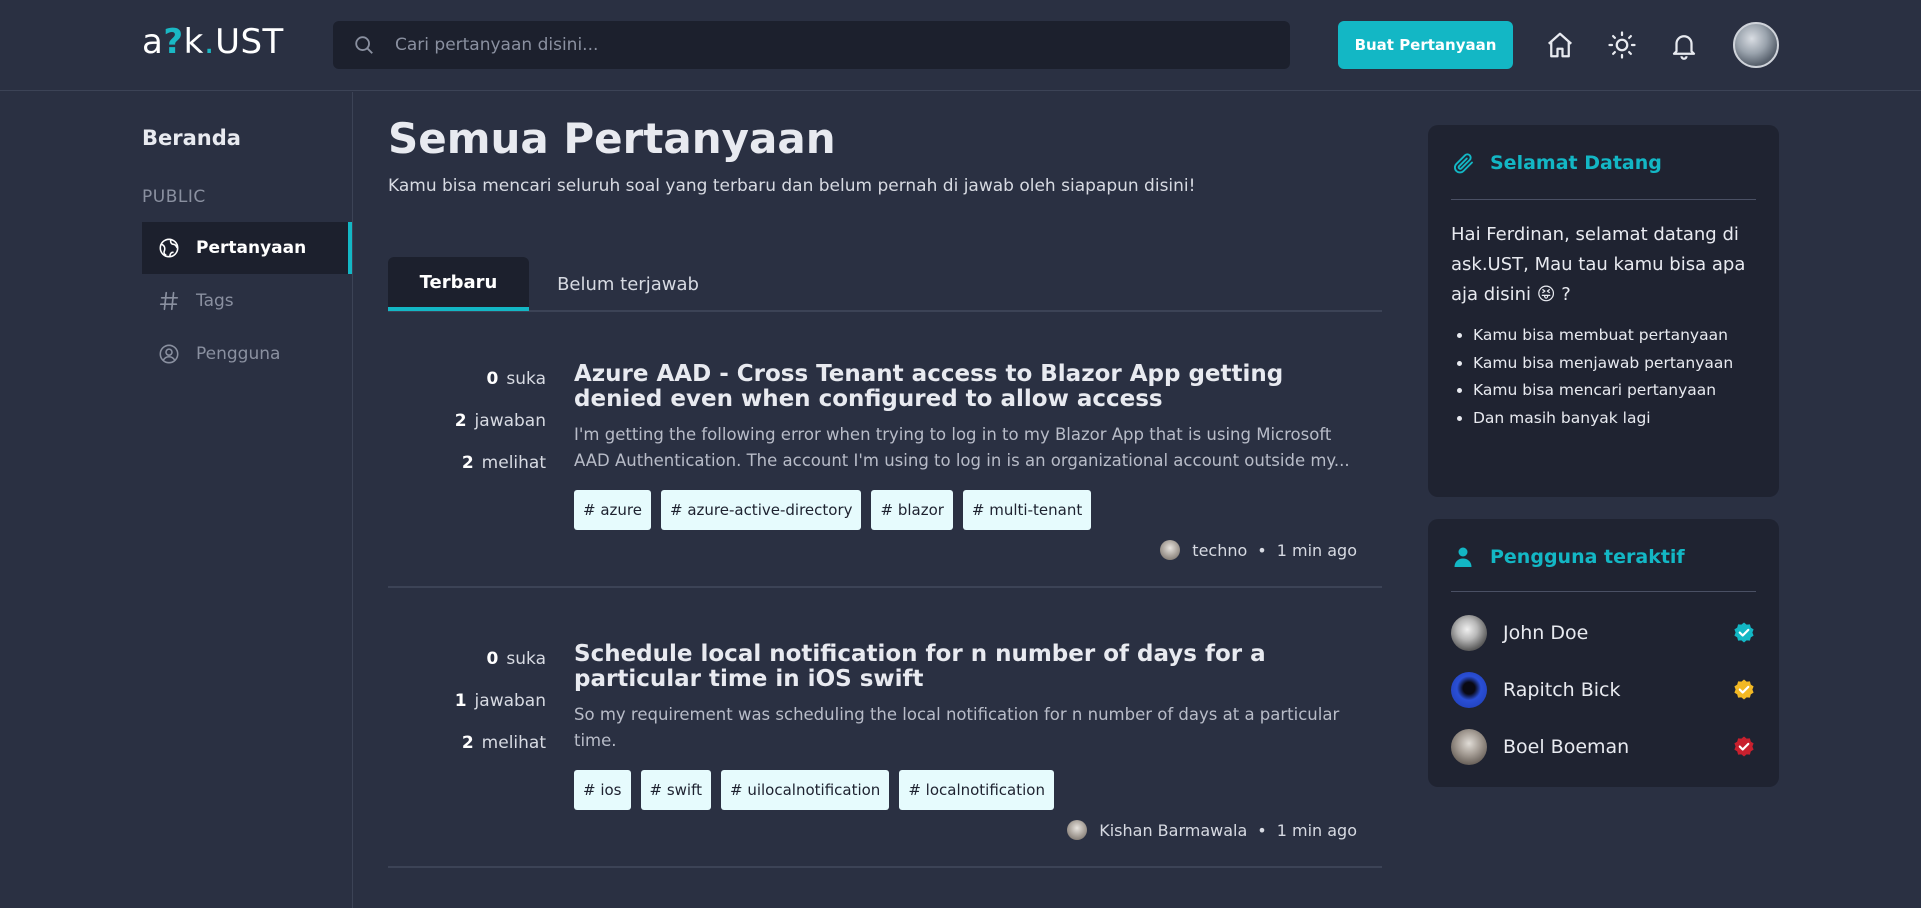 This screenshot has height=908, width=1921. Describe the element at coordinates (976, 790) in the screenshot. I see `tag-chip: # localnotification` at that location.